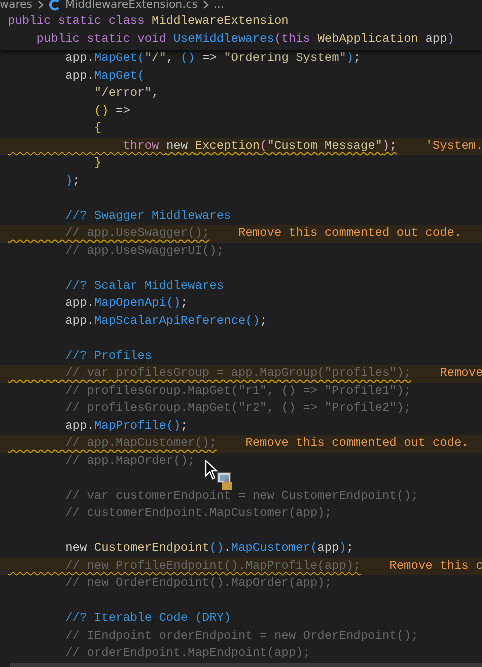 The height and width of the screenshot is (667, 482). What do you see at coordinates (245, 39) in the screenshot?
I see `sticky-code-line: public static void UseMiddlewares(this WebApplication app)` at bounding box center [245, 39].